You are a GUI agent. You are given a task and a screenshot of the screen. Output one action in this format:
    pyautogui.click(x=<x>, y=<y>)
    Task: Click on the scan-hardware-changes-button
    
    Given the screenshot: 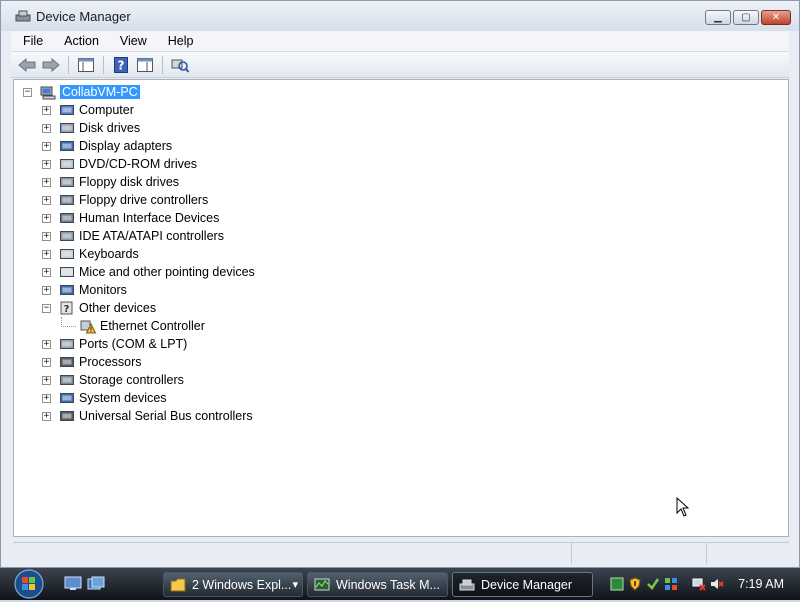 What is the action you would take?
    pyautogui.click(x=180, y=65)
    